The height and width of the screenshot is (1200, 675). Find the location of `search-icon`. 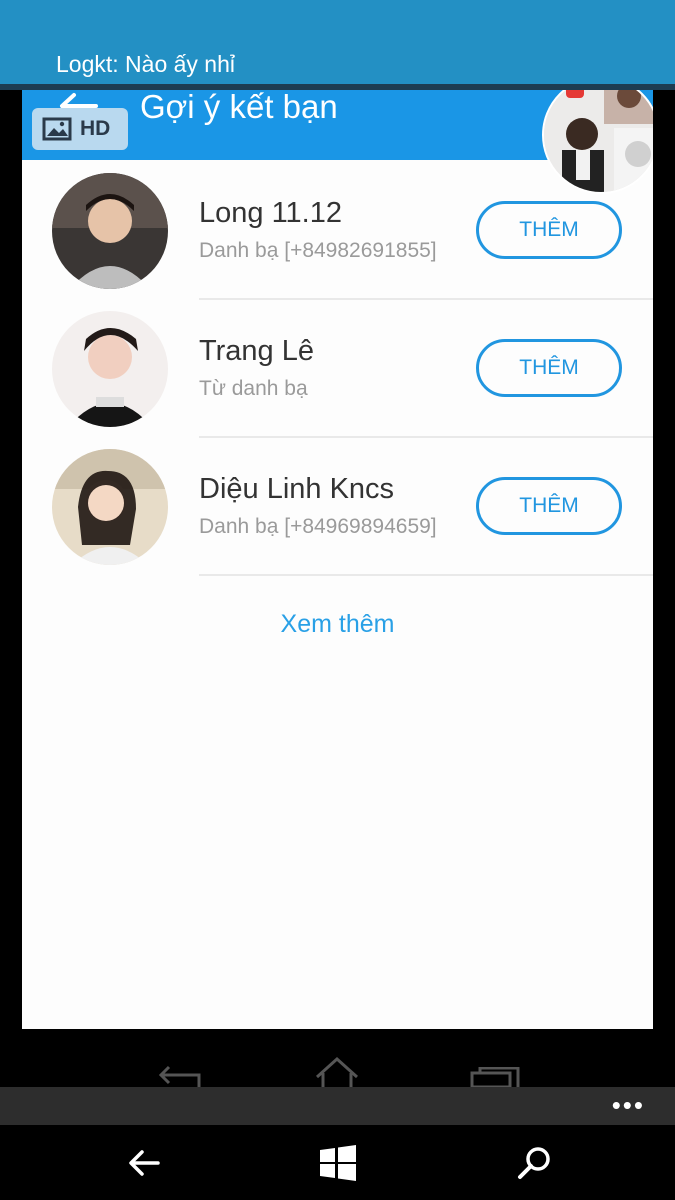

search-icon is located at coordinates (535, 1163).